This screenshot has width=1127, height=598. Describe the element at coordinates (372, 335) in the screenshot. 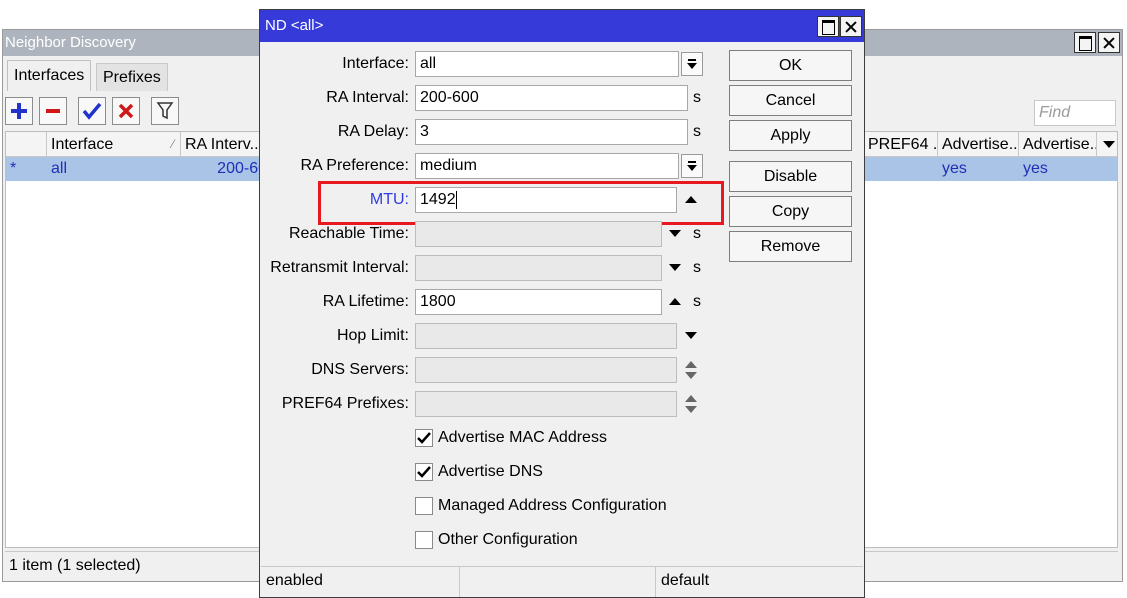

I see `hop-limit-label: Hop Limit:` at that location.